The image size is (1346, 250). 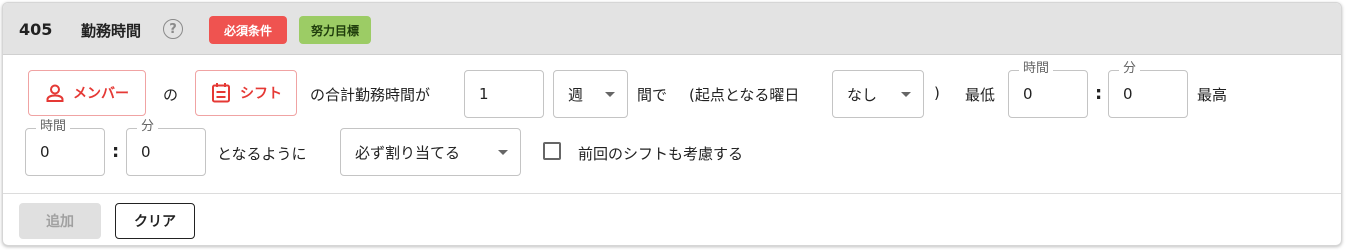 What do you see at coordinates (980, 95) in the screenshot?
I see `text-min: 最低` at bounding box center [980, 95].